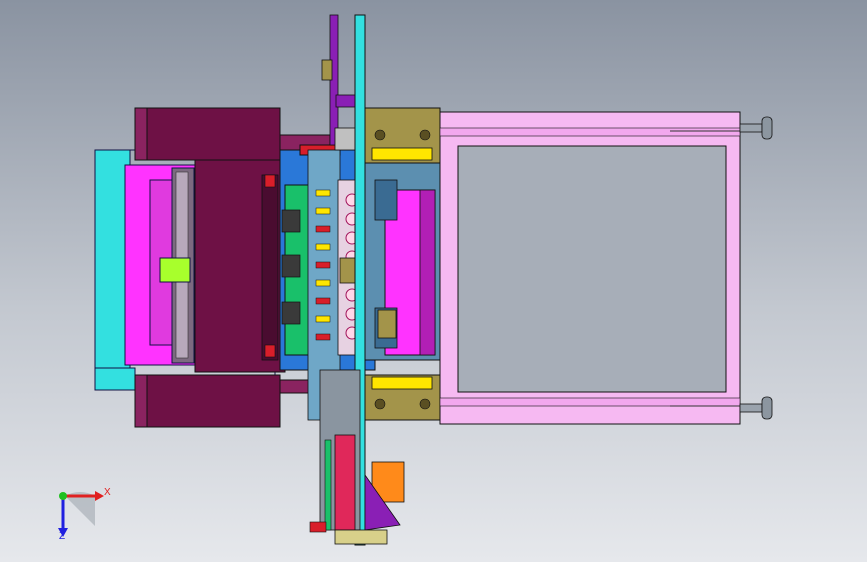 The image size is (867, 562). Describe the element at coordinates (361, 537) in the screenshot. I see `olive-foot` at that location.